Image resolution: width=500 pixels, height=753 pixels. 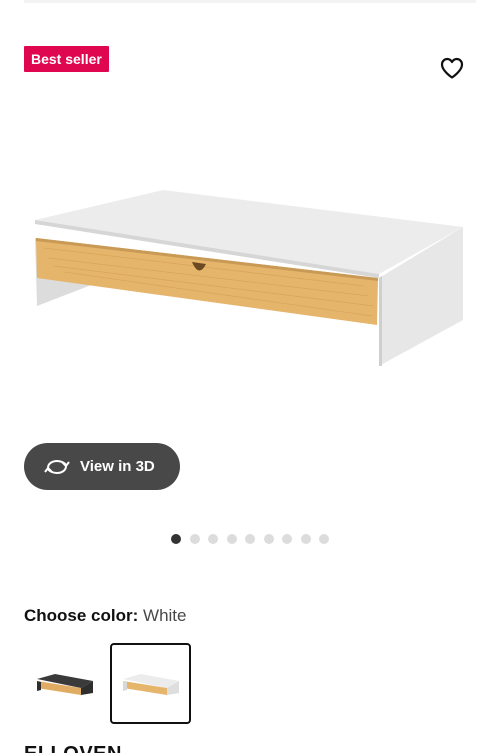 I want to click on badge-label: Best seller, so click(x=66, y=59).